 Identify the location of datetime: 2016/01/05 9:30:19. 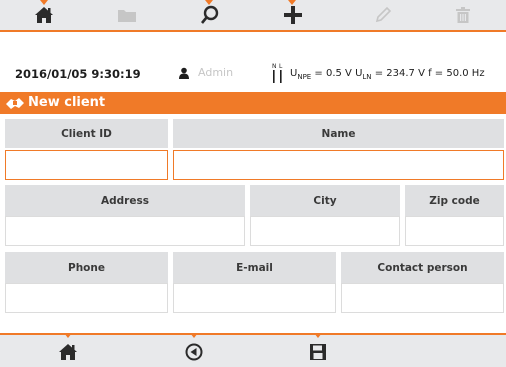
(78, 74).